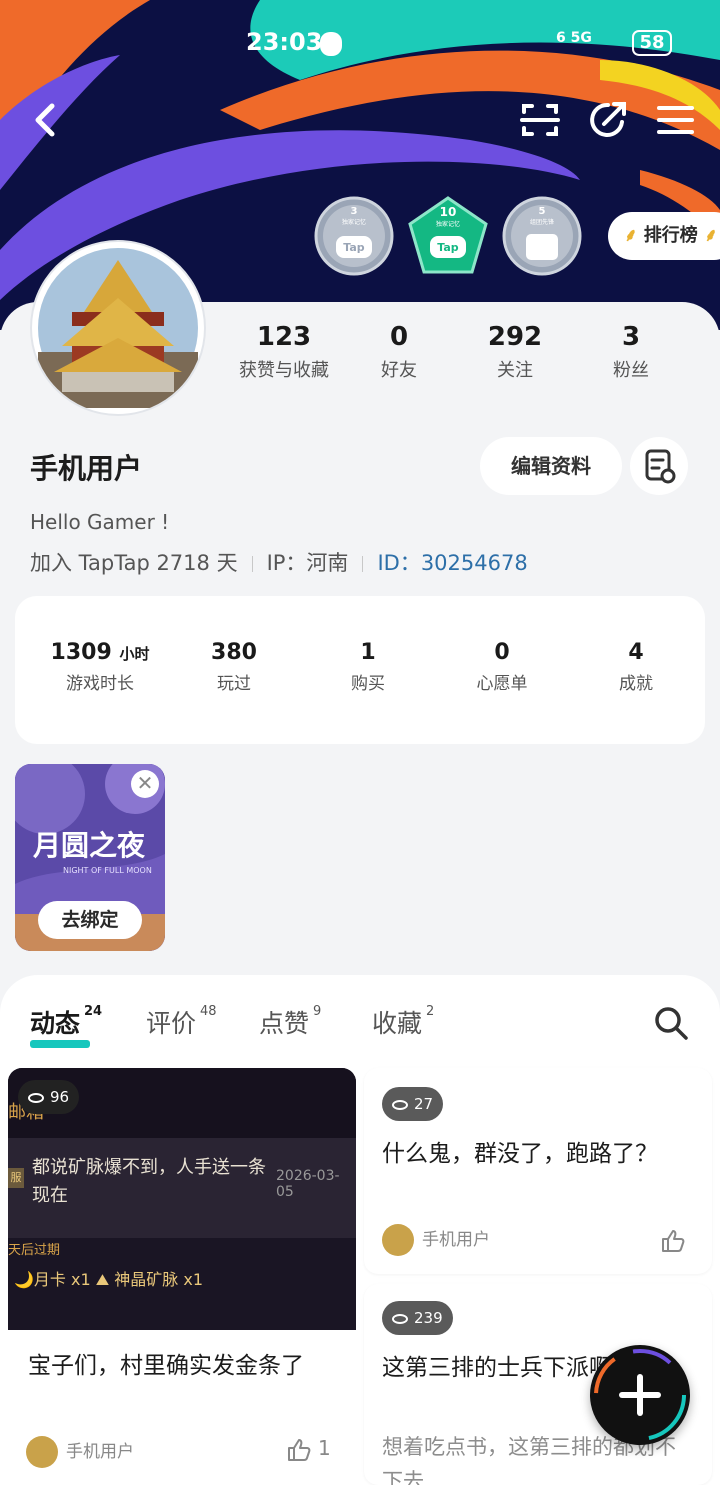 Image resolution: width=720 pixels, height=1485 pixels. I want to click on create-post-button, so click(640, 1395).